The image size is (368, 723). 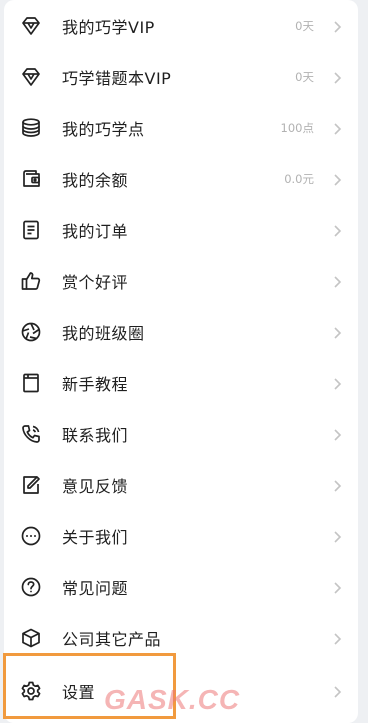 I want to click on menu-item-label: 我的巧学点, so click(x=103, y=129).